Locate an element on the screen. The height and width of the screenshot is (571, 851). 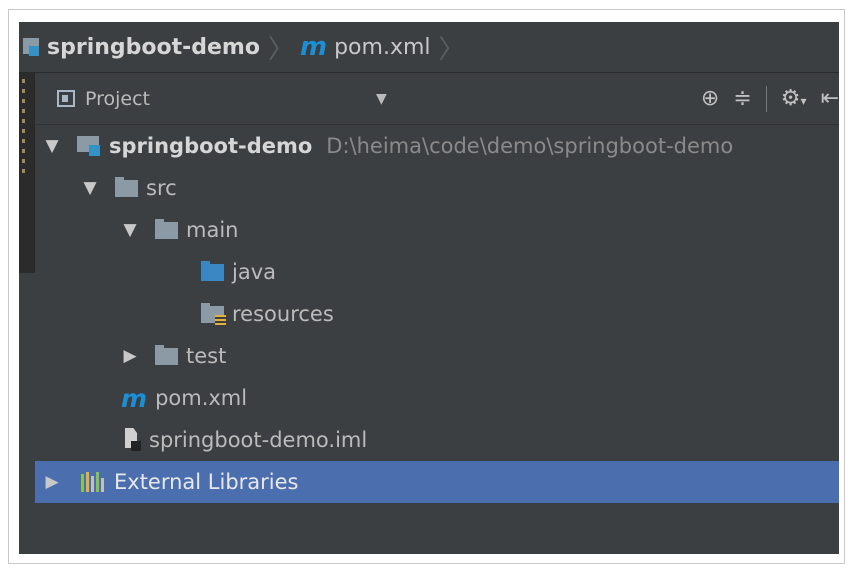
navigation-bar: springboot-demo 〉 m pom.xml 〉 is located at coordinates (429, 47).